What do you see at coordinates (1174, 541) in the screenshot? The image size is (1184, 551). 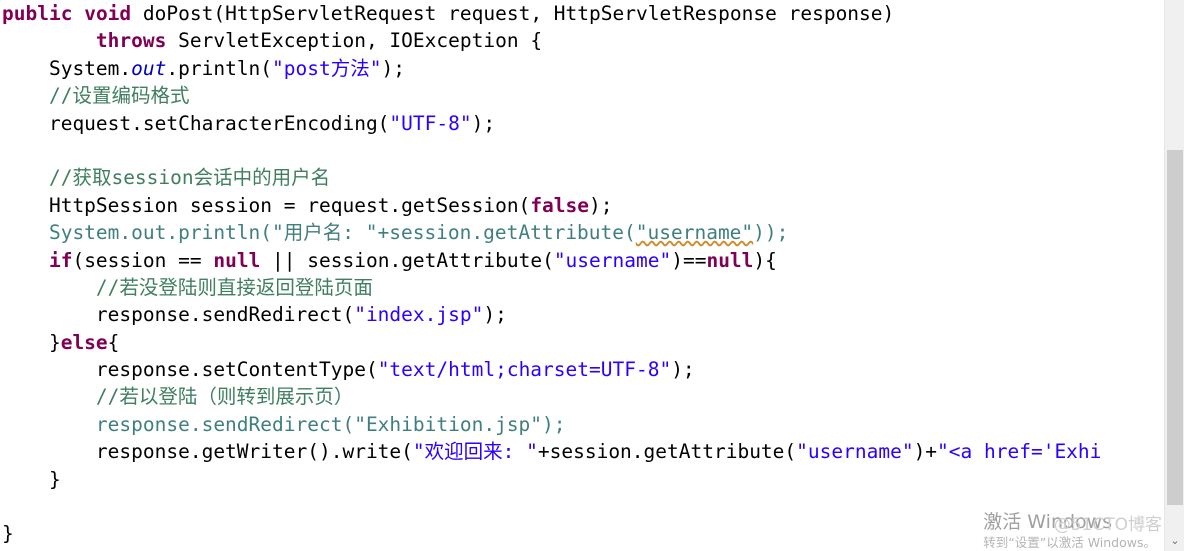 I see `scroll-down-arrow-icon: ⌄` at bounding box center [1174, 541].